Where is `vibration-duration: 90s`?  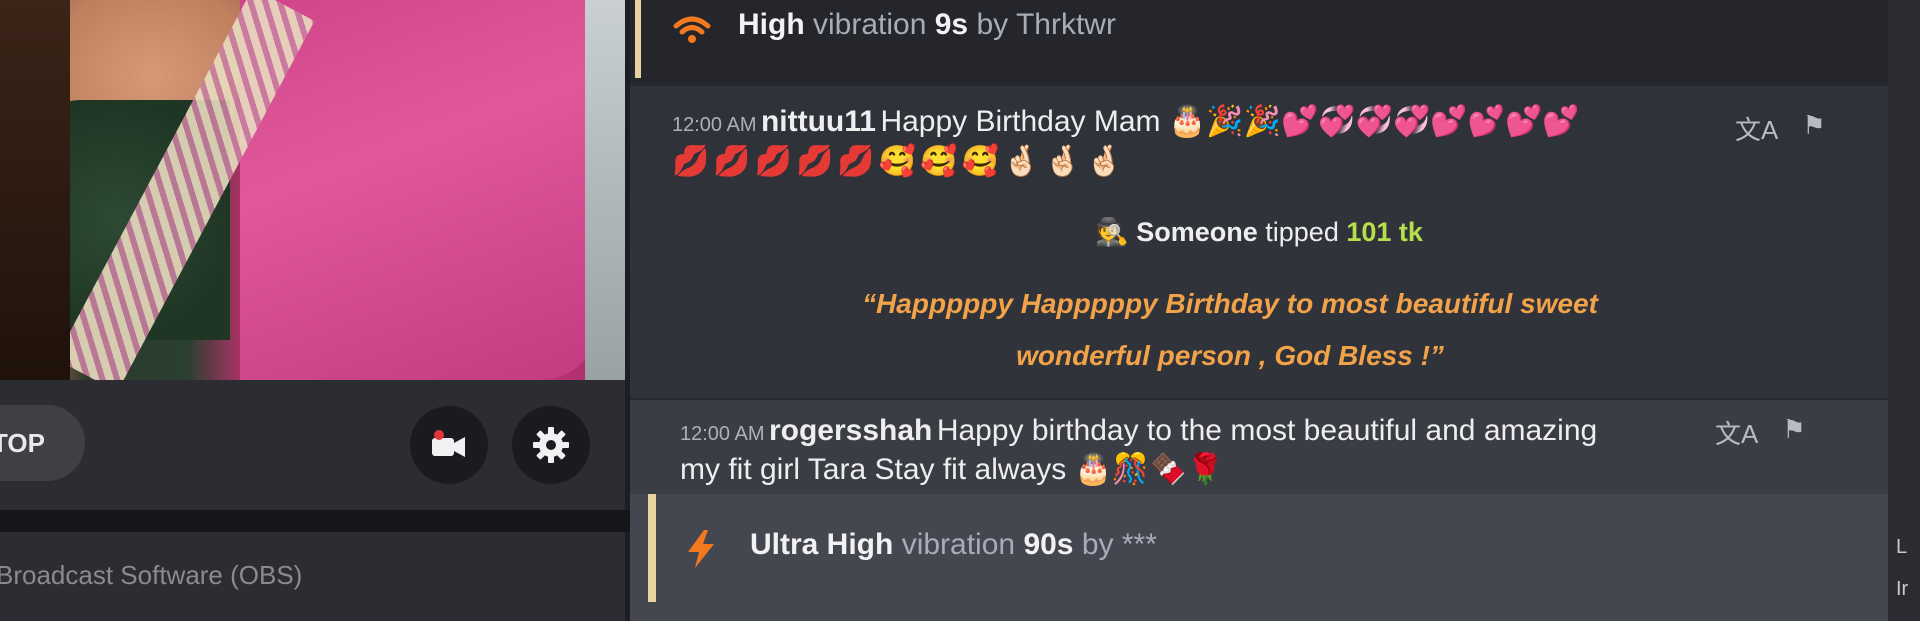 vibration-duration: 90s is located at coordinates (1048, 544).